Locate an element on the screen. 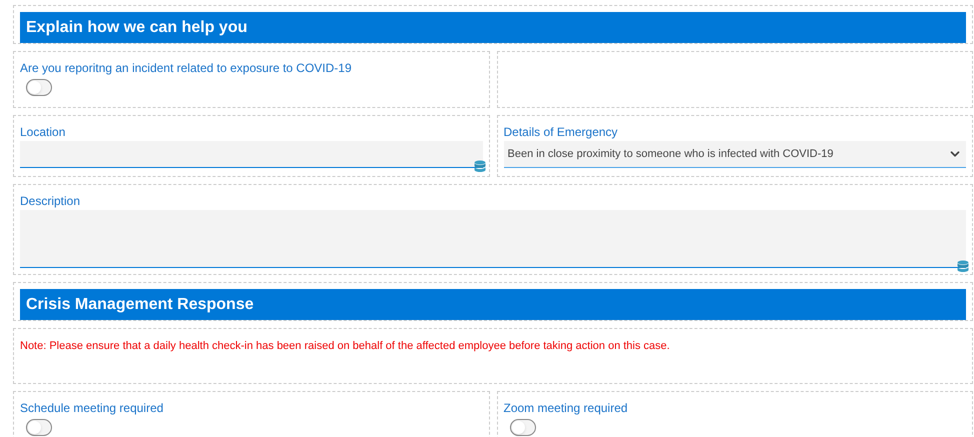 This screenshot has height=437, width=974. description-field is located at coordinates (493, 239).